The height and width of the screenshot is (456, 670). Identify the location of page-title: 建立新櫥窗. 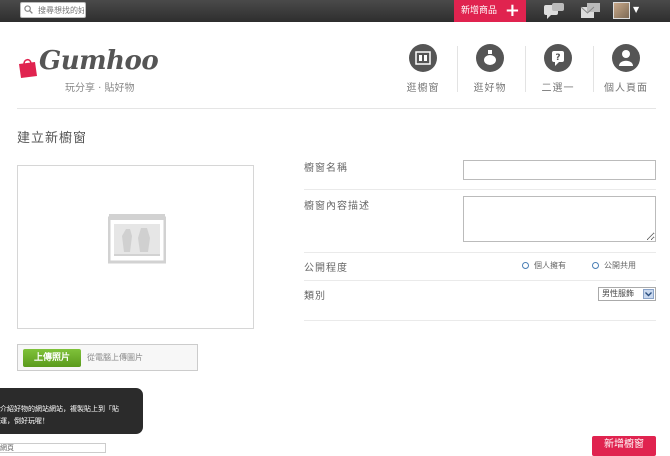
(52, 138).